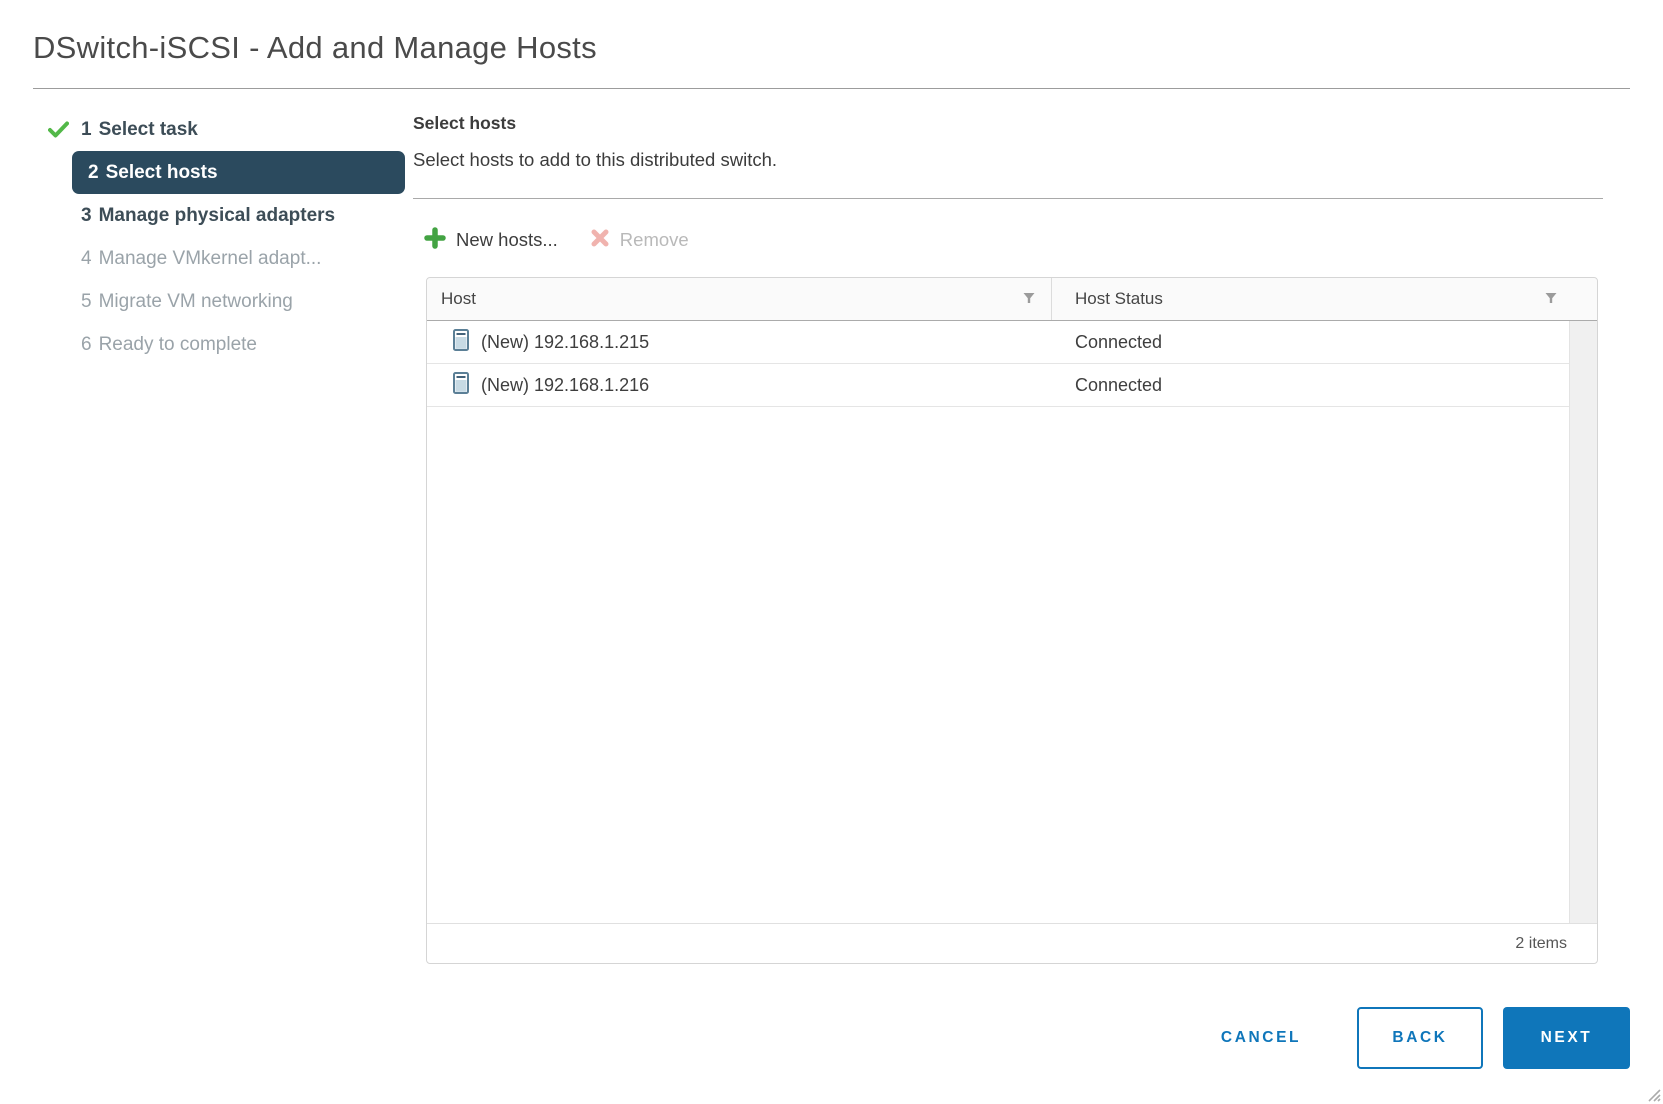 The width and height of the screenshot is (1663, 1104). What do you see at coordinates (177, 344) in the screenshot?
I see `step-label: Ready to complete` at bounding box center [177, 344].